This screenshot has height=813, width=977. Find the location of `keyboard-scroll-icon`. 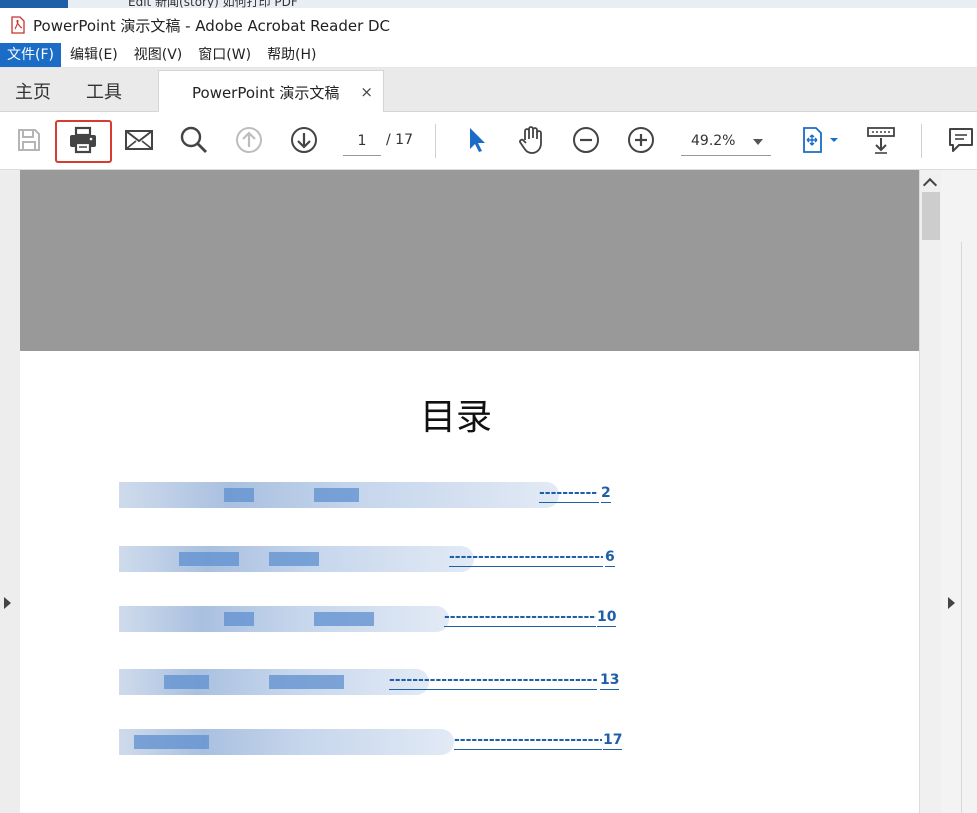

keyboard-scroll-icon is located at coordinates (881, 140).